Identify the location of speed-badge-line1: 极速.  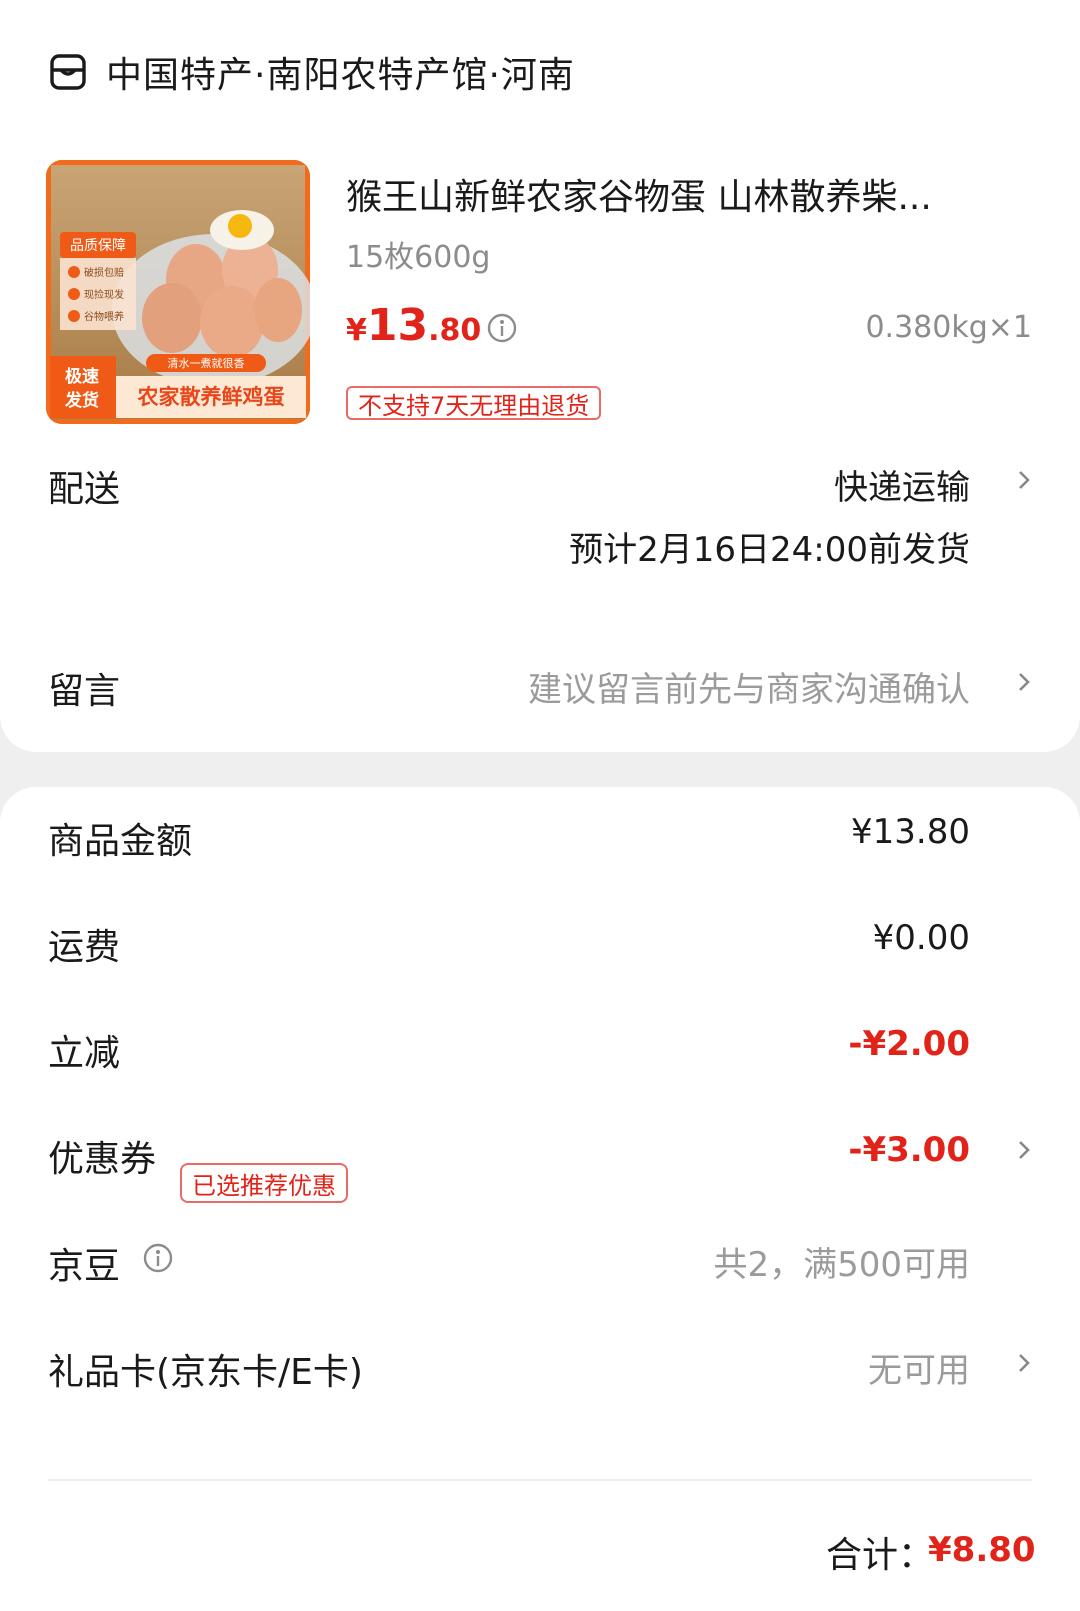
(82, 376).